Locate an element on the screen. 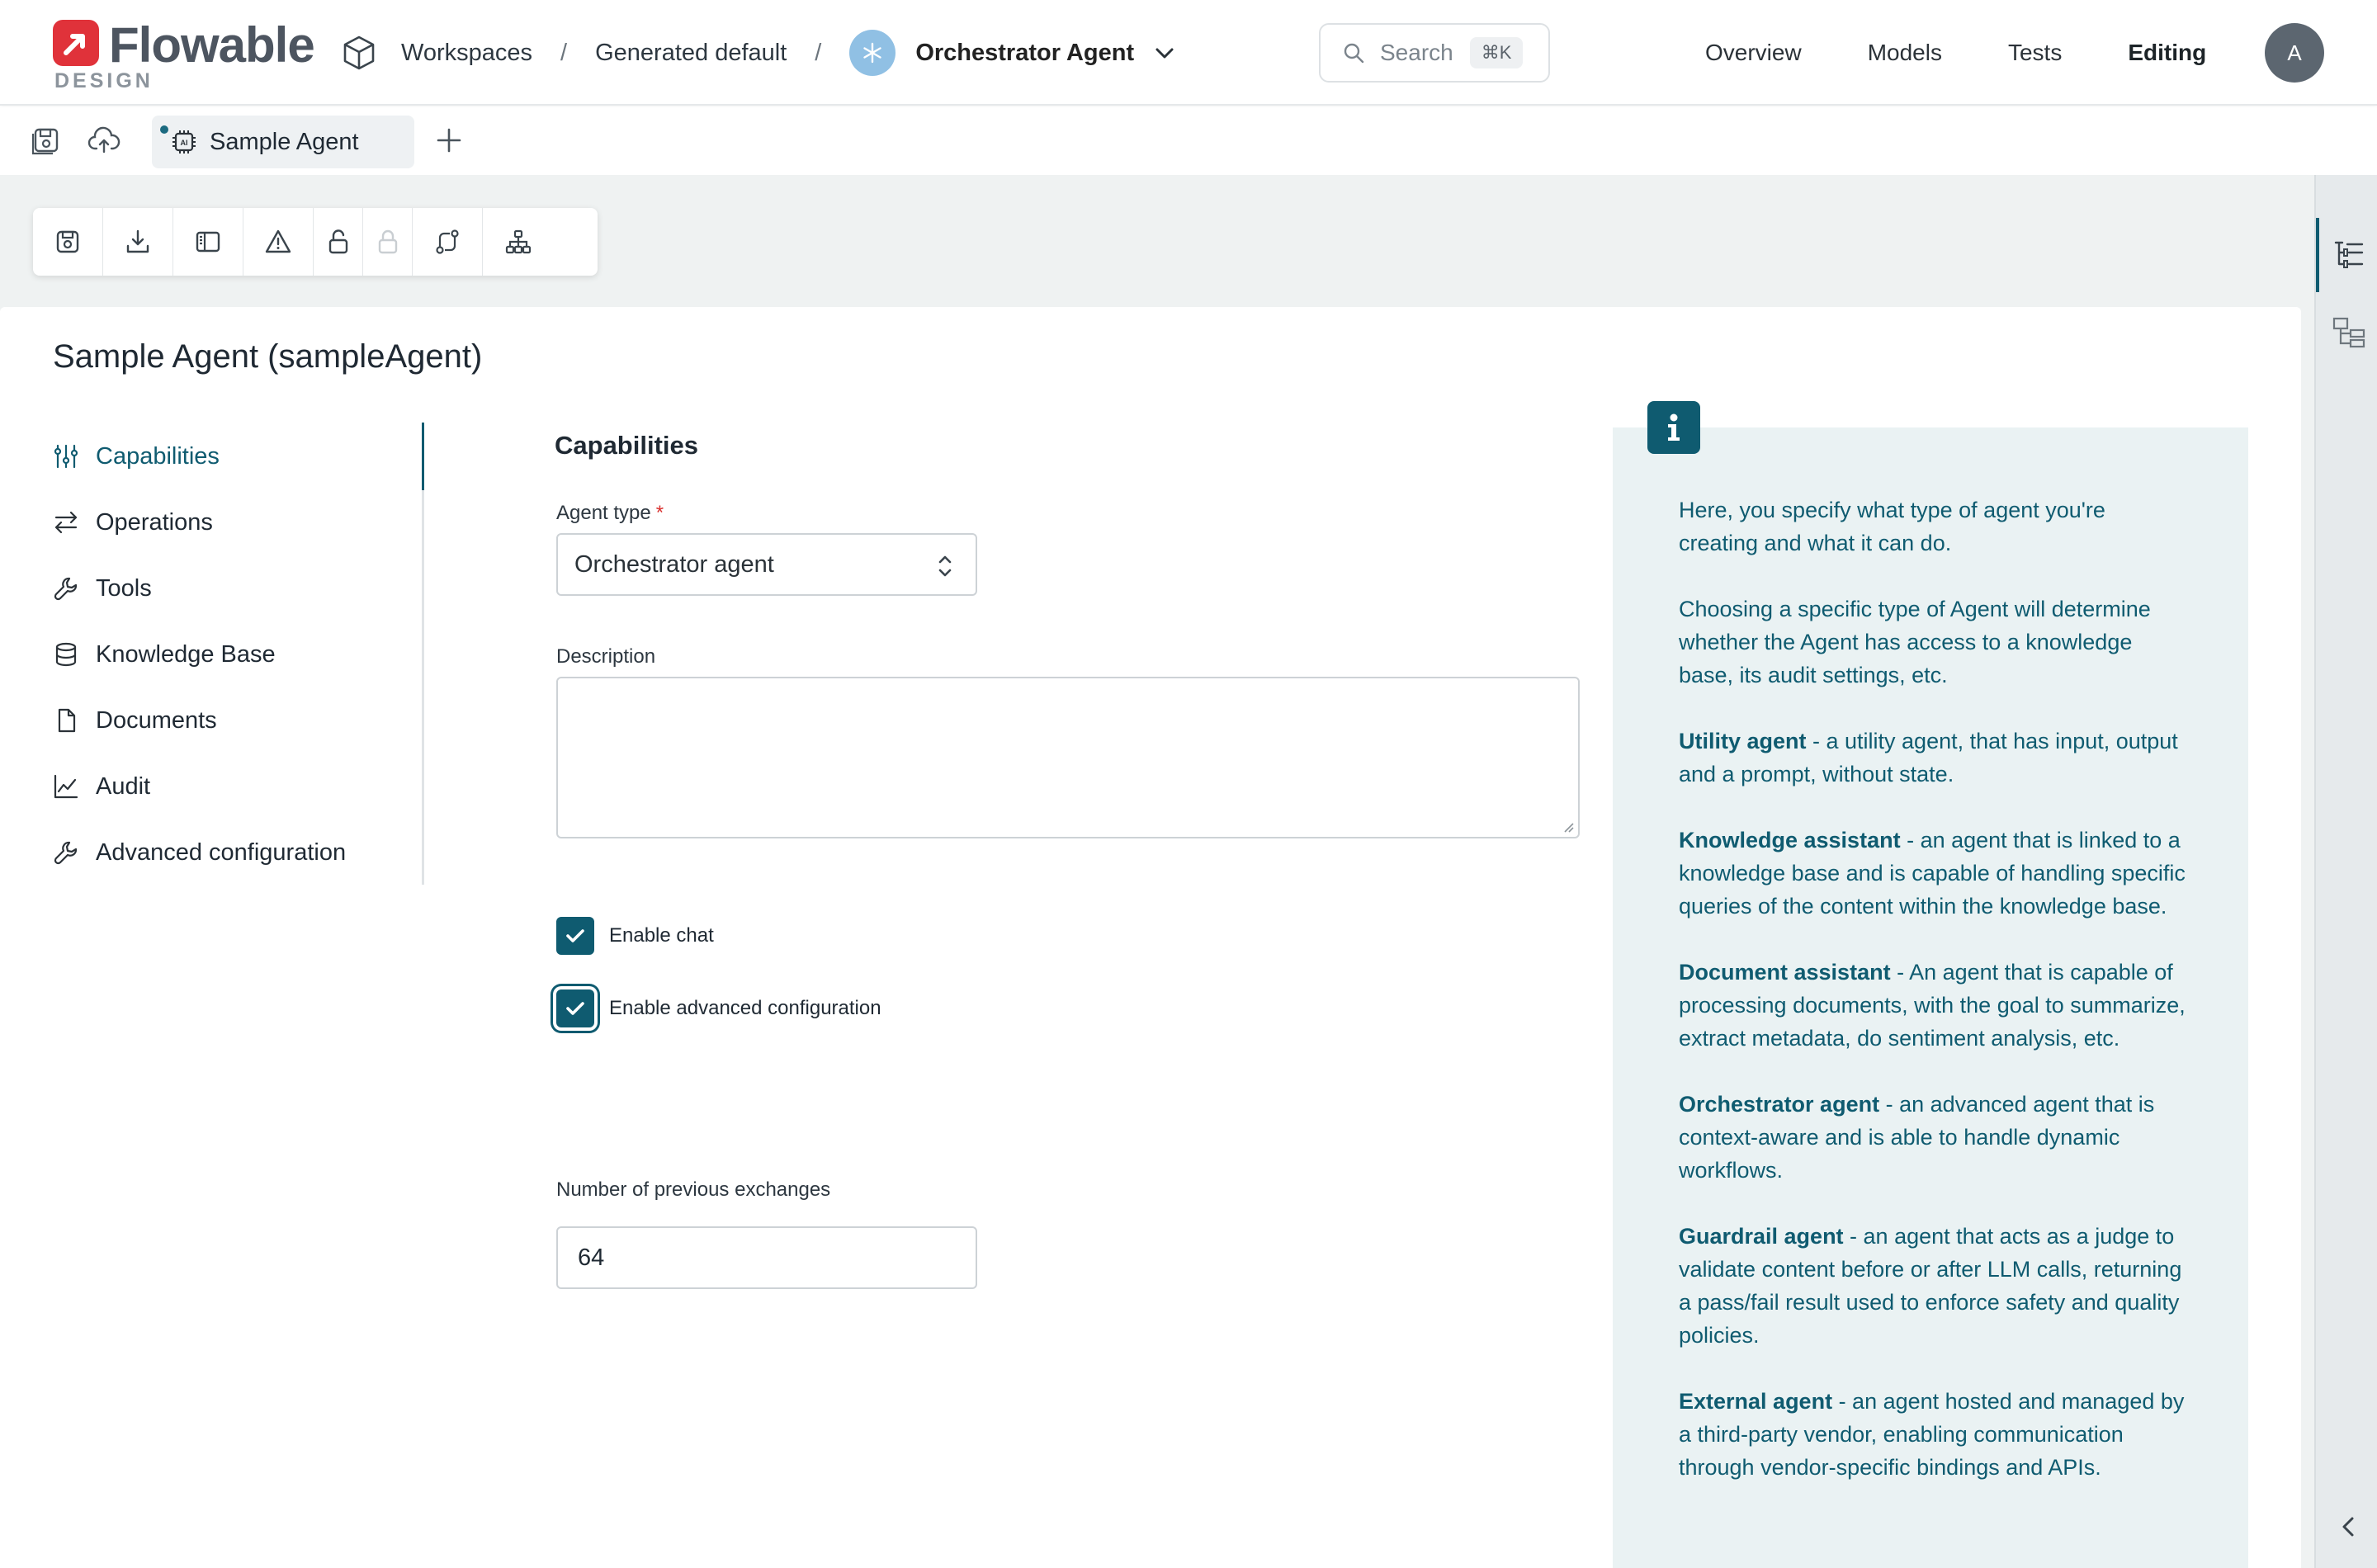 Image resolution: width=2377 pixels, height=1568 pixels. sidebar-item-operations: Operations is located at coordinates (133, 522).